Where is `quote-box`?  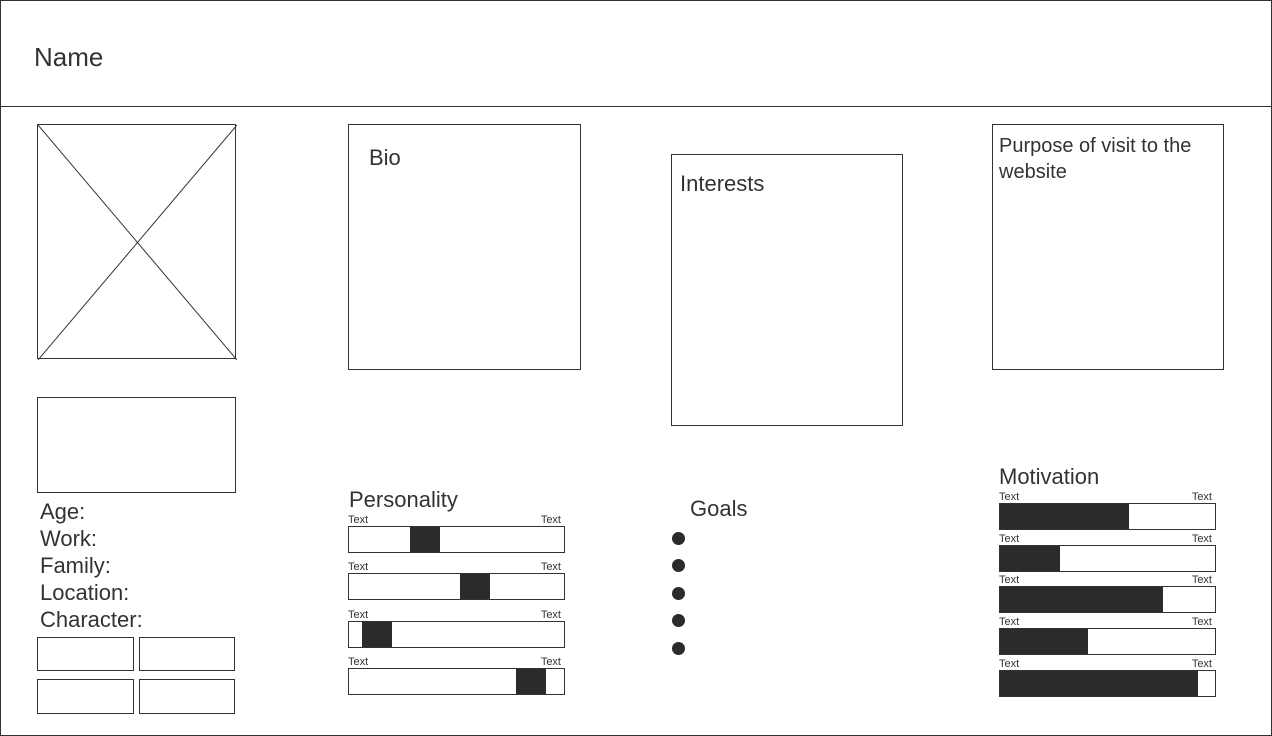
quote-box is located at coordinates (136, 445).